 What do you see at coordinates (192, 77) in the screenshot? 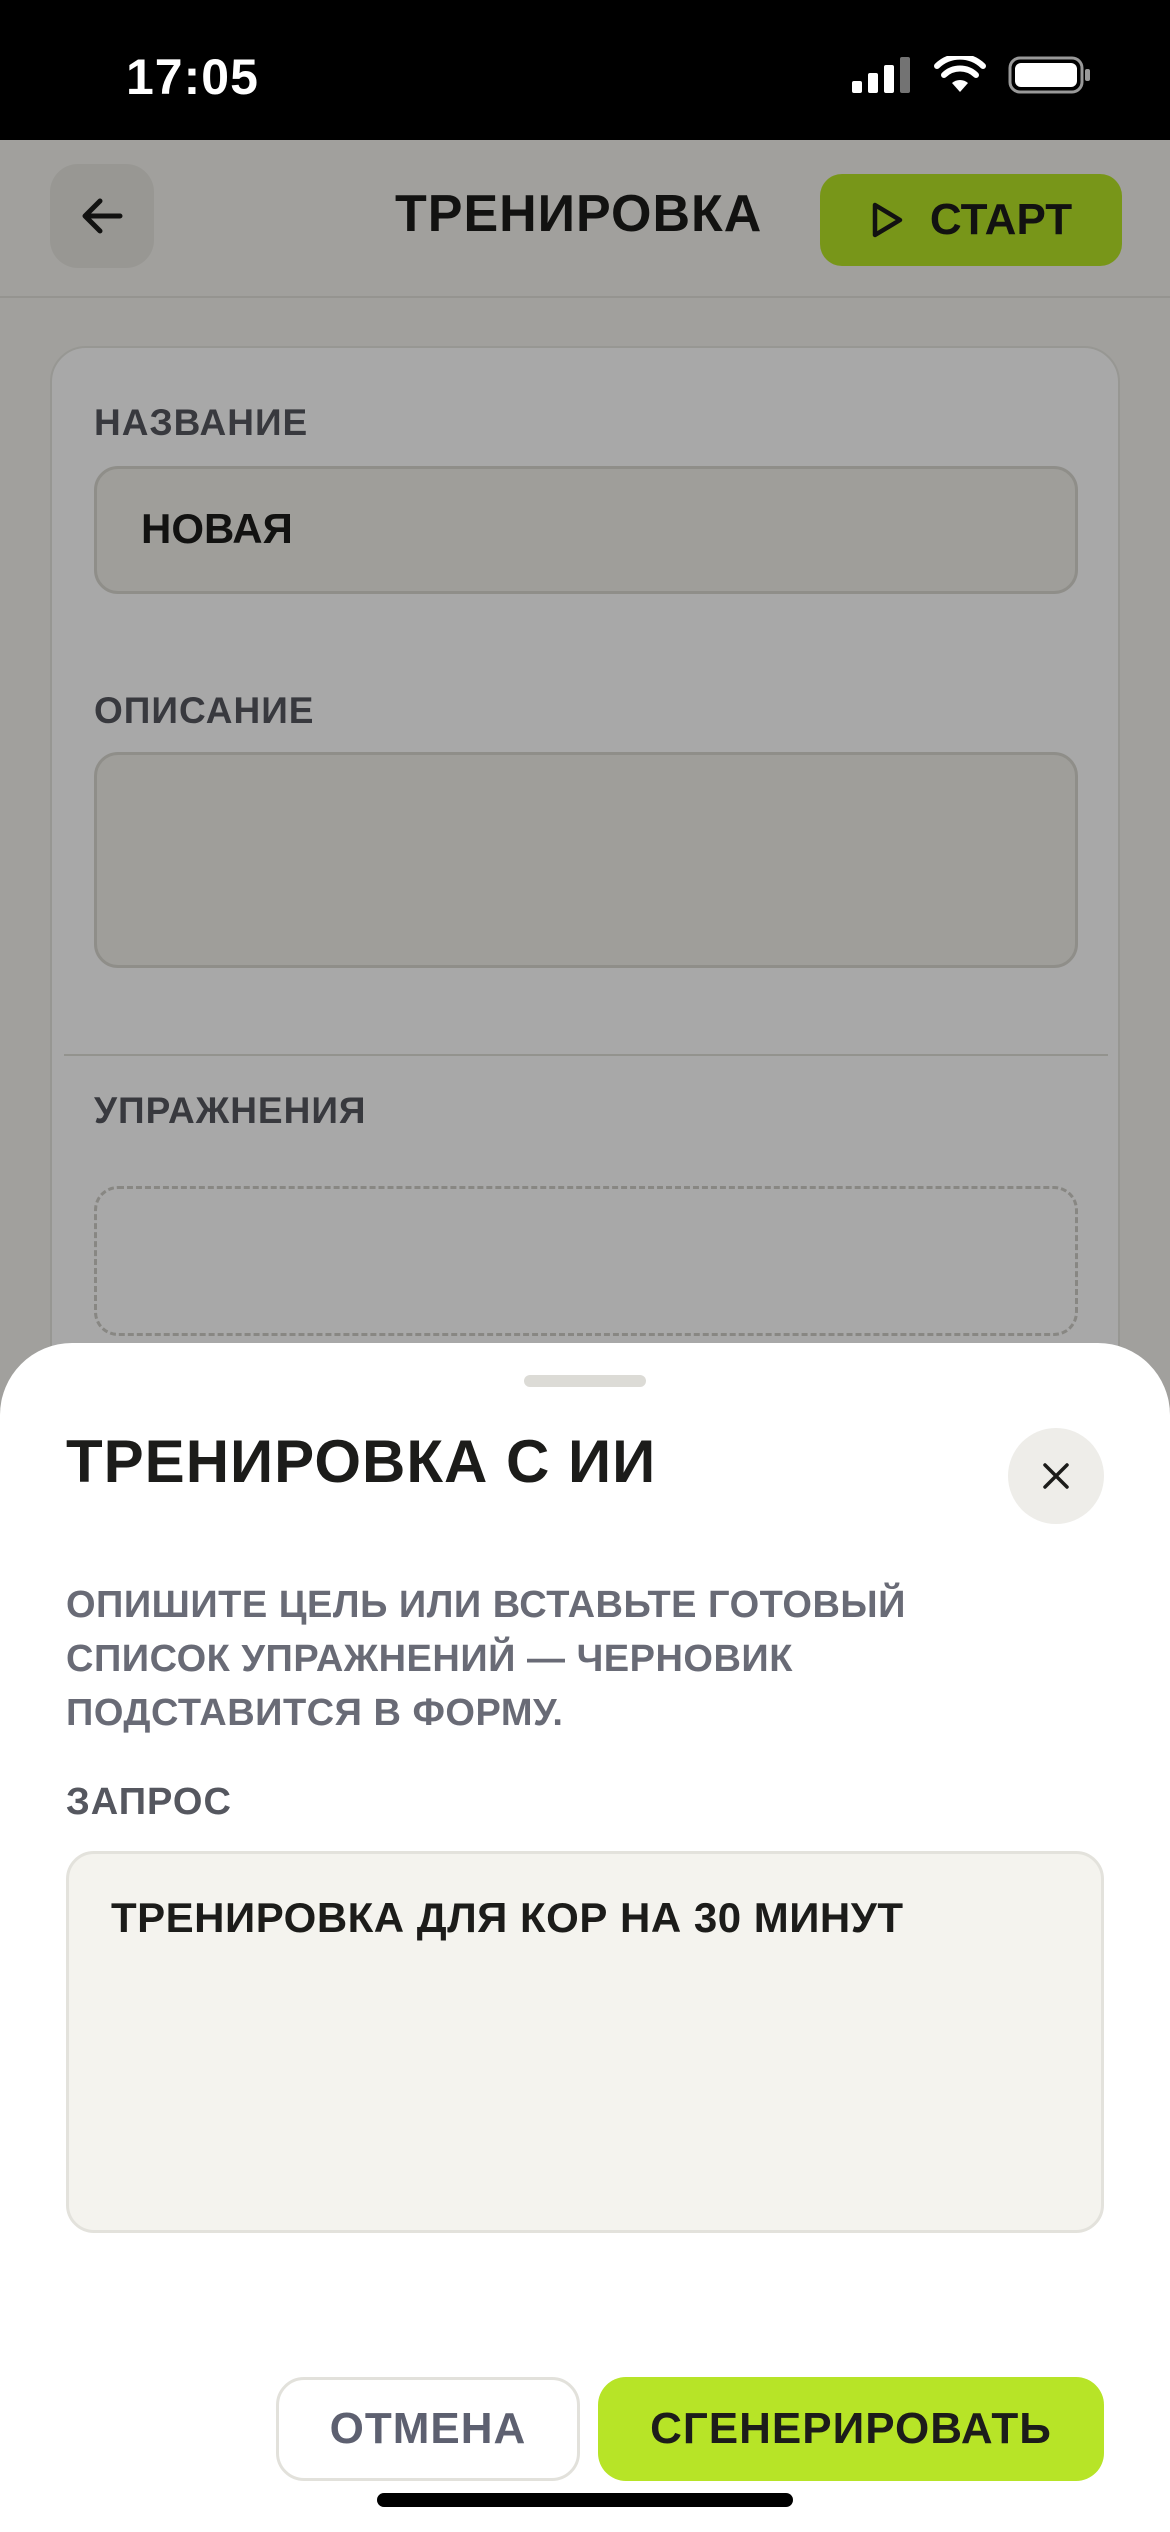
I see `status-time: 17:05` at bounding box center [192, 77].